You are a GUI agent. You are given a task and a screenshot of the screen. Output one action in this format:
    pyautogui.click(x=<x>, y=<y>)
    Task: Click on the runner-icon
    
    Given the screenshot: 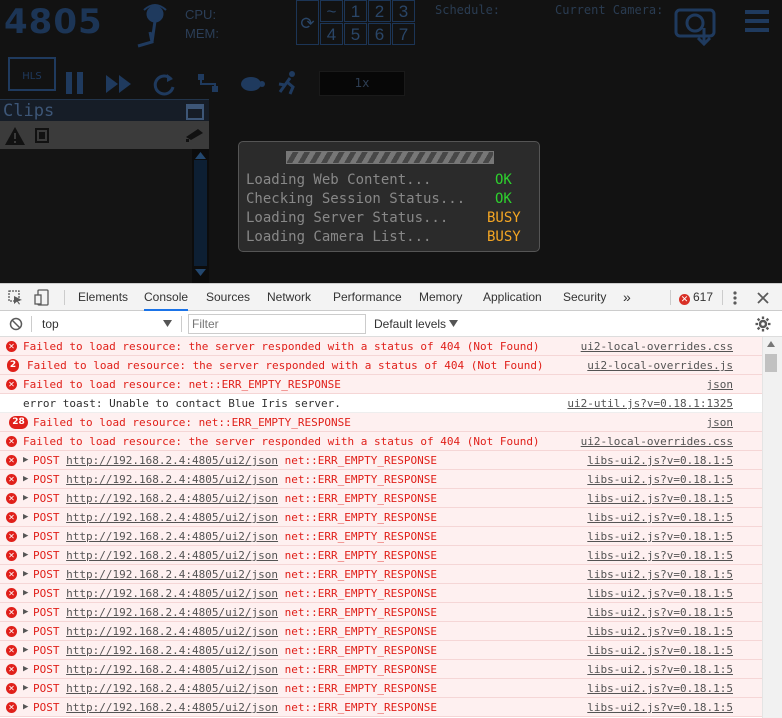 What is the action you would take?
    pyautogui.click(x=288, y=83)
    